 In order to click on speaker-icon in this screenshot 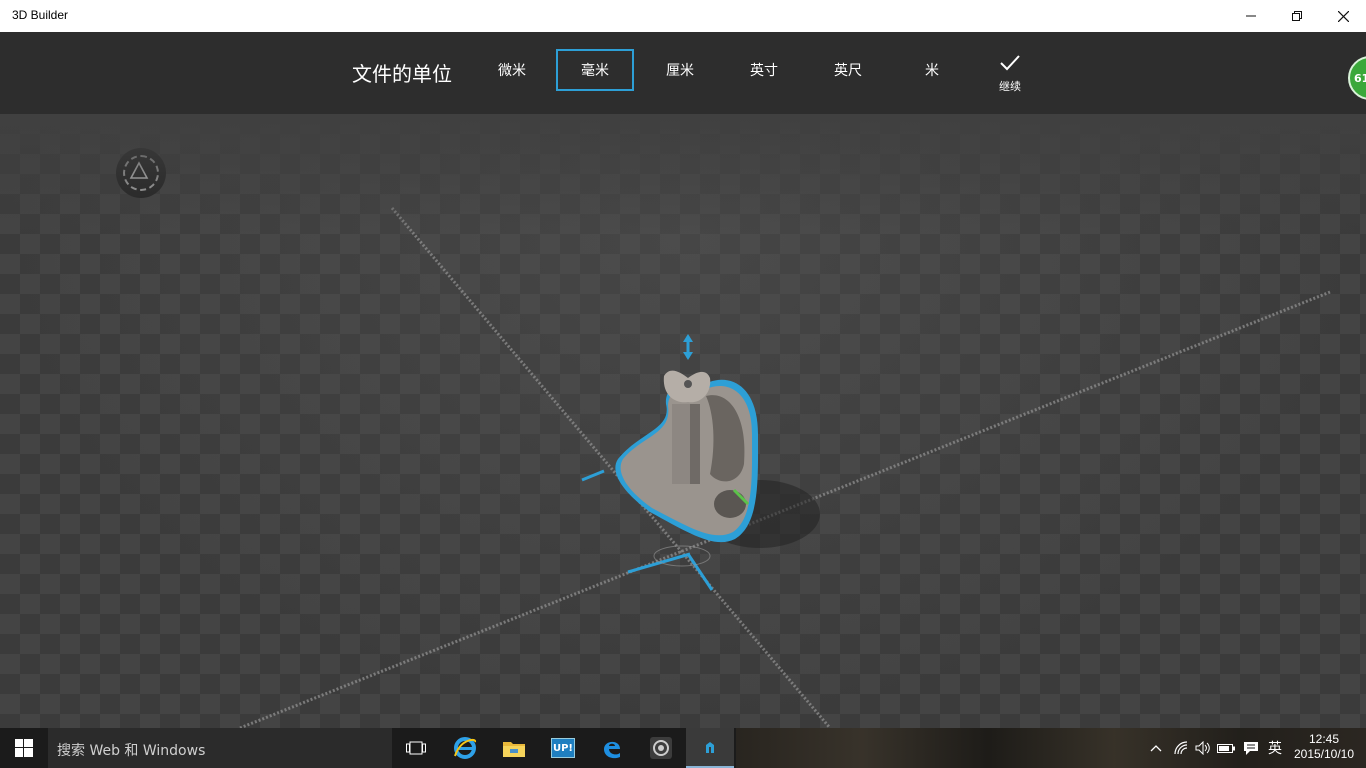, I will do `click(1202, 748)`.